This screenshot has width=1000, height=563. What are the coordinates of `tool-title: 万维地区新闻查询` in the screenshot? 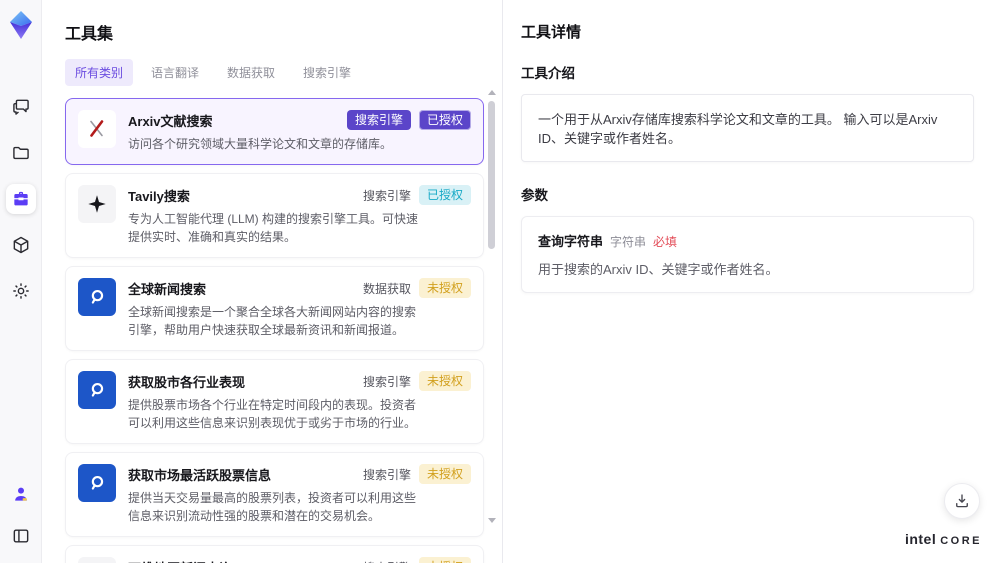 It's located at (180, 560).